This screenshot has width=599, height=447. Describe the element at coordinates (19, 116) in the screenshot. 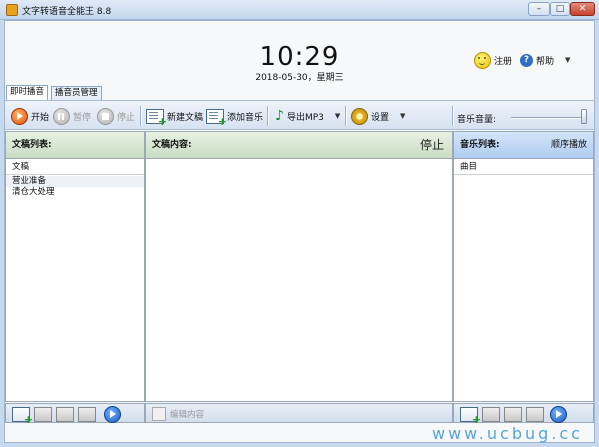

I see `play-icon` at that location.